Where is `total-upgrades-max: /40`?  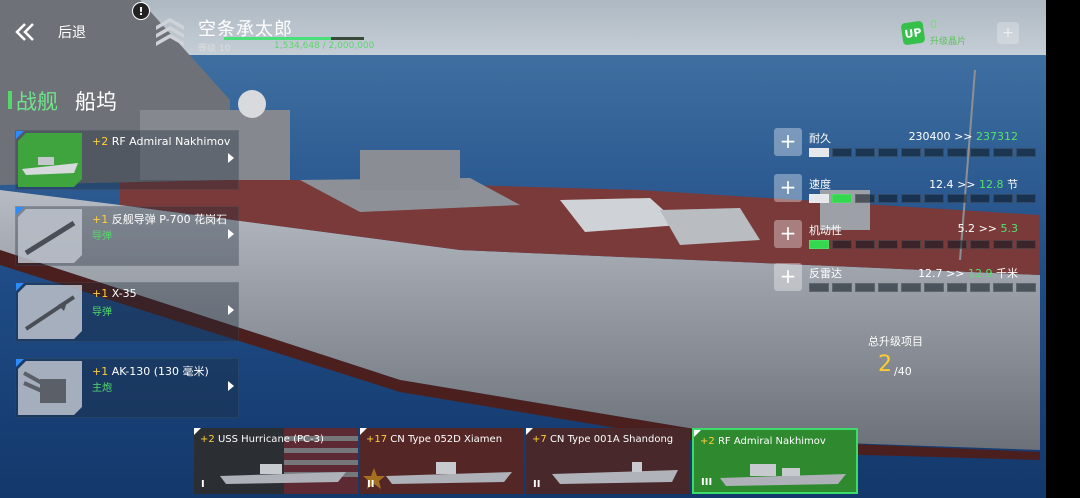
total-upgrades-max: /40 is located at coordinates (903, 371).